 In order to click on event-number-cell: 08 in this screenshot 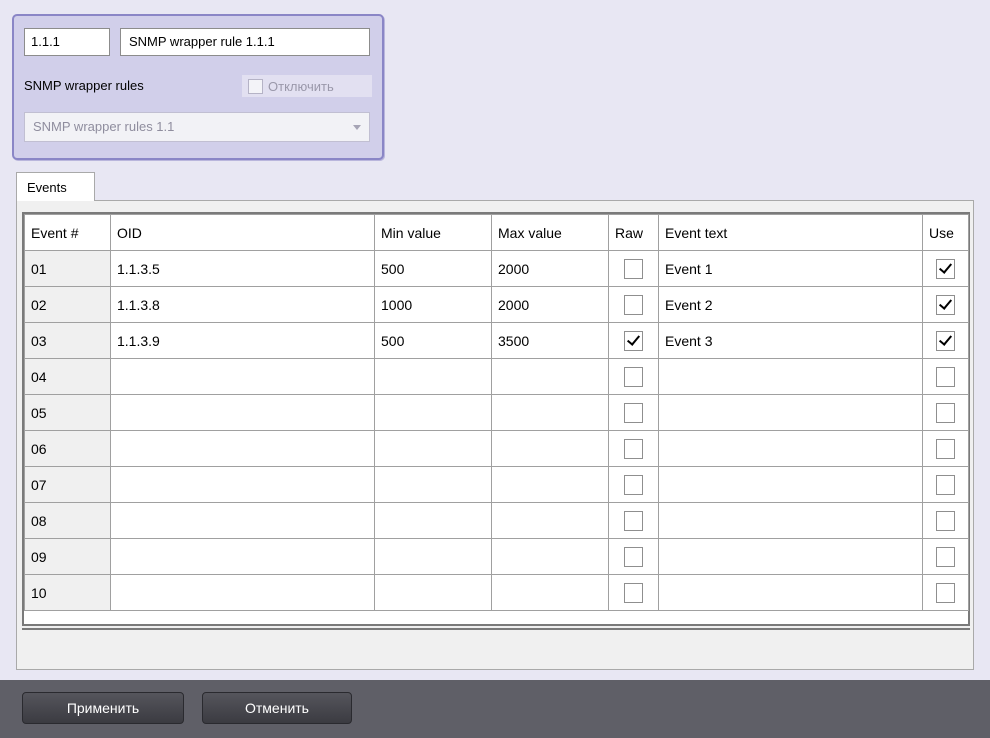, I will do `click(67, 520)`.